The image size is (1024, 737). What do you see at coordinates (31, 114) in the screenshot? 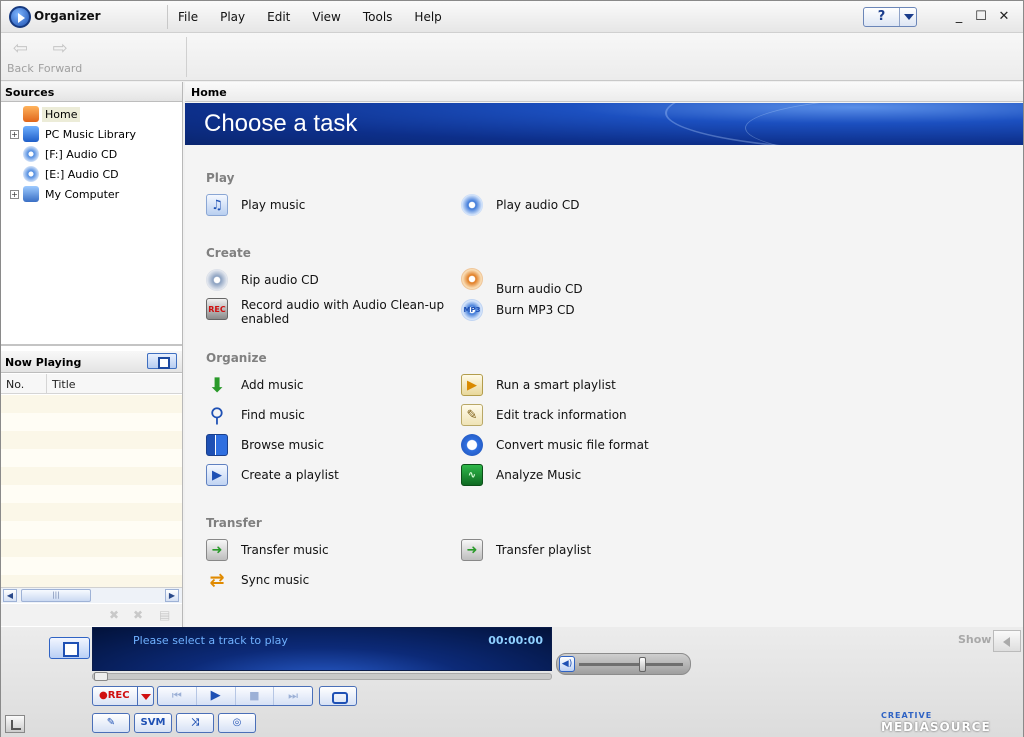
I see `home-icon` at bounding box center [31, 114].